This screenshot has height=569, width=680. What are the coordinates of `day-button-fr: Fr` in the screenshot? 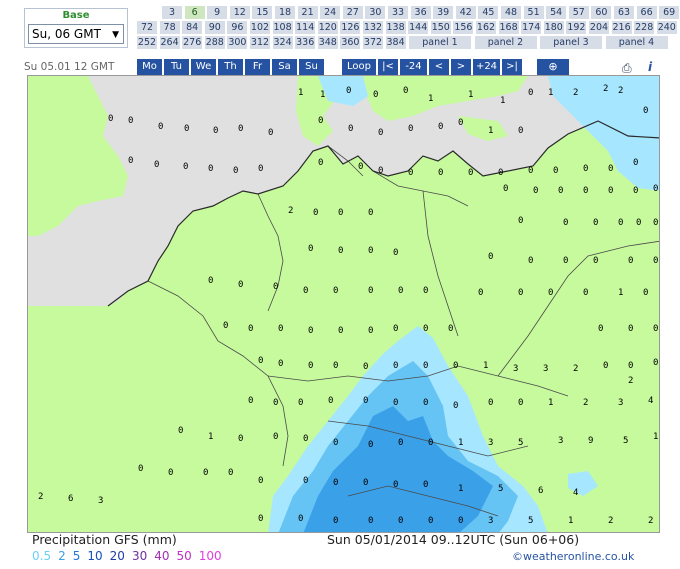 It's located at (257, 67).